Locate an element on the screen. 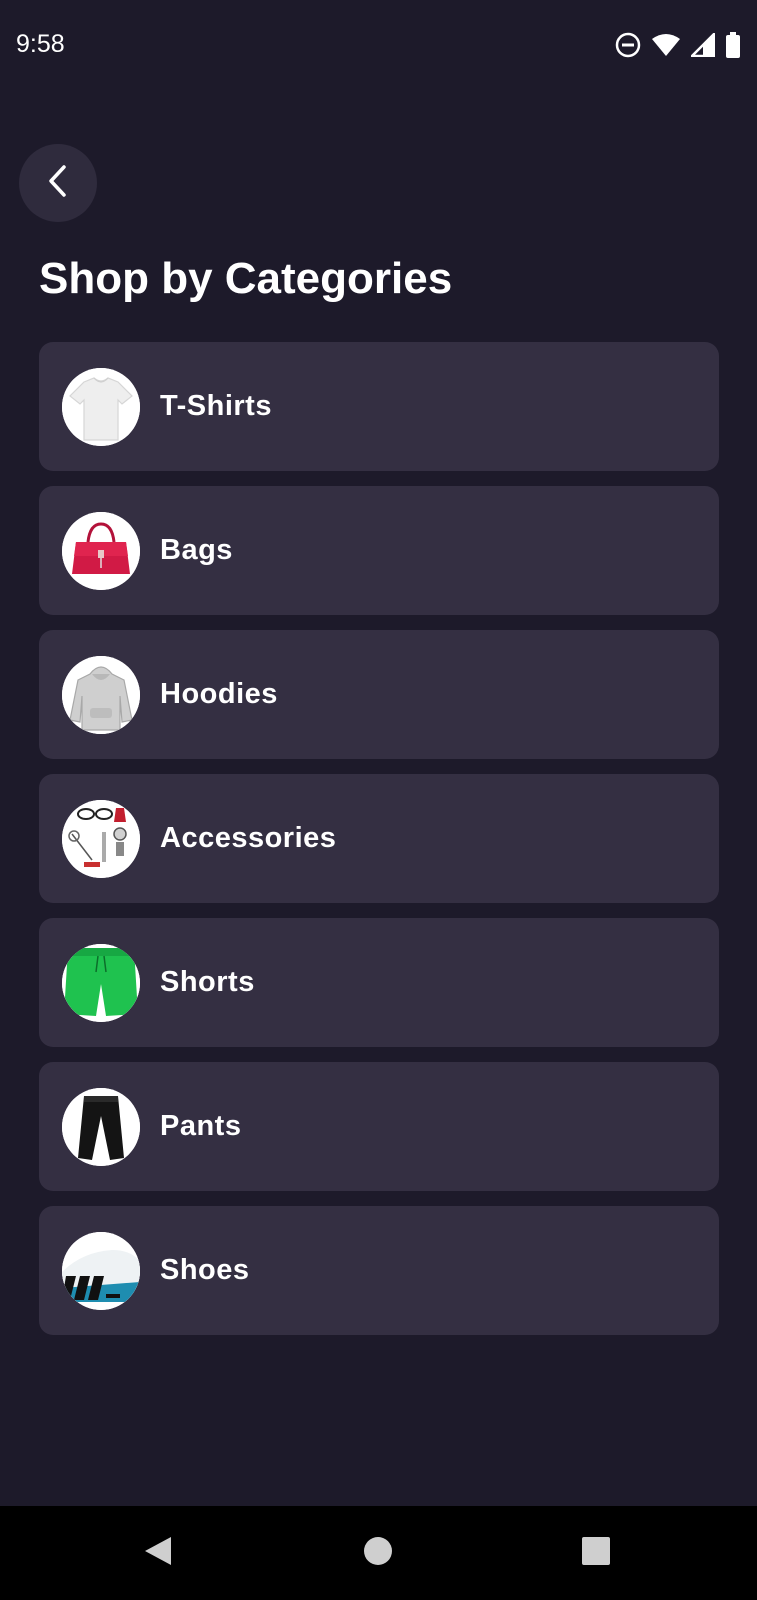 The image size is (757, 1600). battery-icon is located at coordinates (733, 45).